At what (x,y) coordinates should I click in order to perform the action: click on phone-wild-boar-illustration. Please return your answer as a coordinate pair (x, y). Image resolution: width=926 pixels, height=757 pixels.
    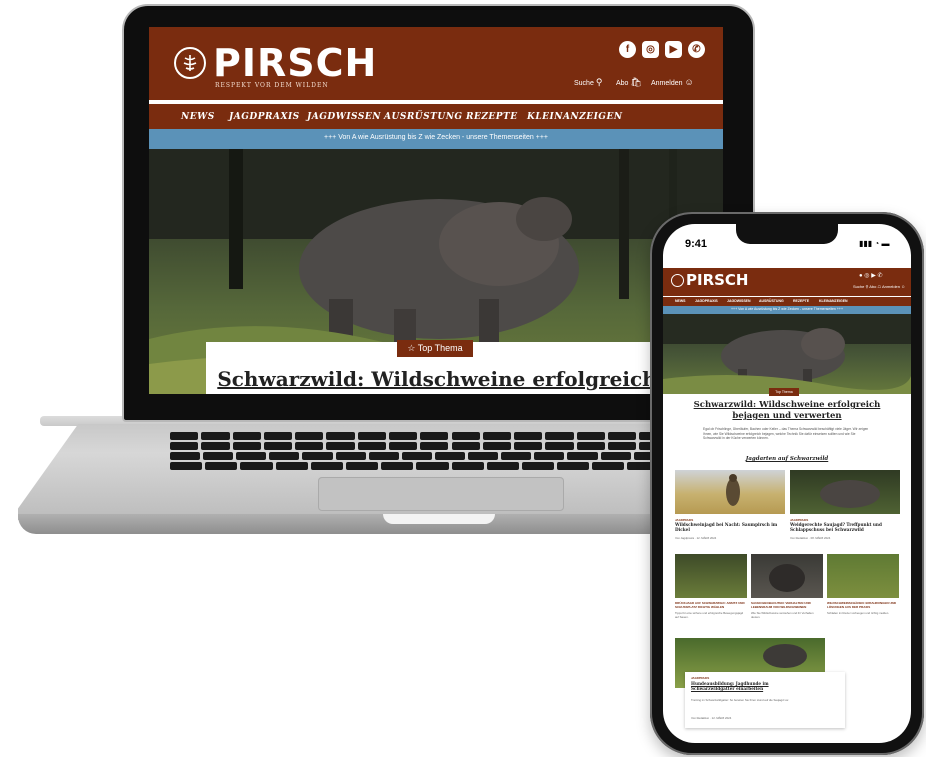
    Looking at the image, I should click on (787, 354).